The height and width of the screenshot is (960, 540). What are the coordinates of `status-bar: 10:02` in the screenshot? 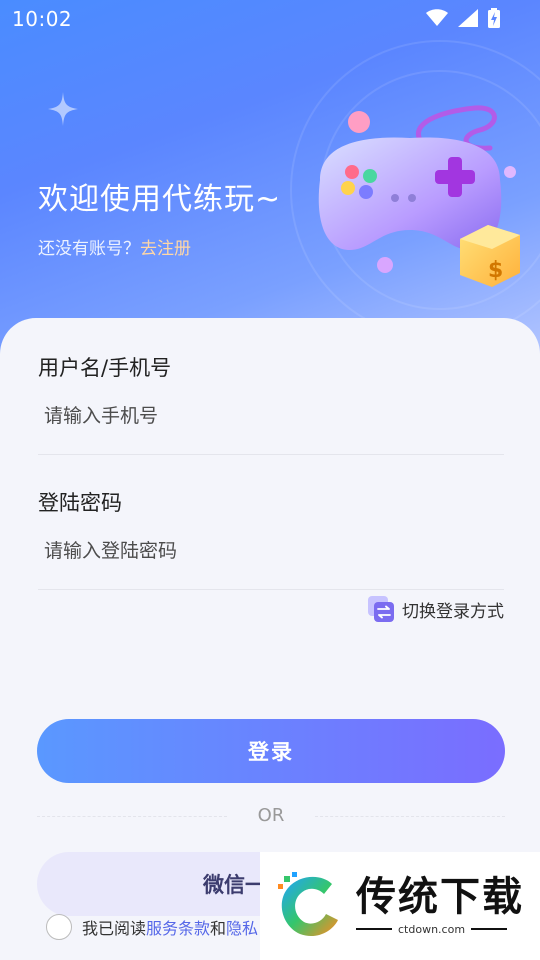 It's located at (270, 18).